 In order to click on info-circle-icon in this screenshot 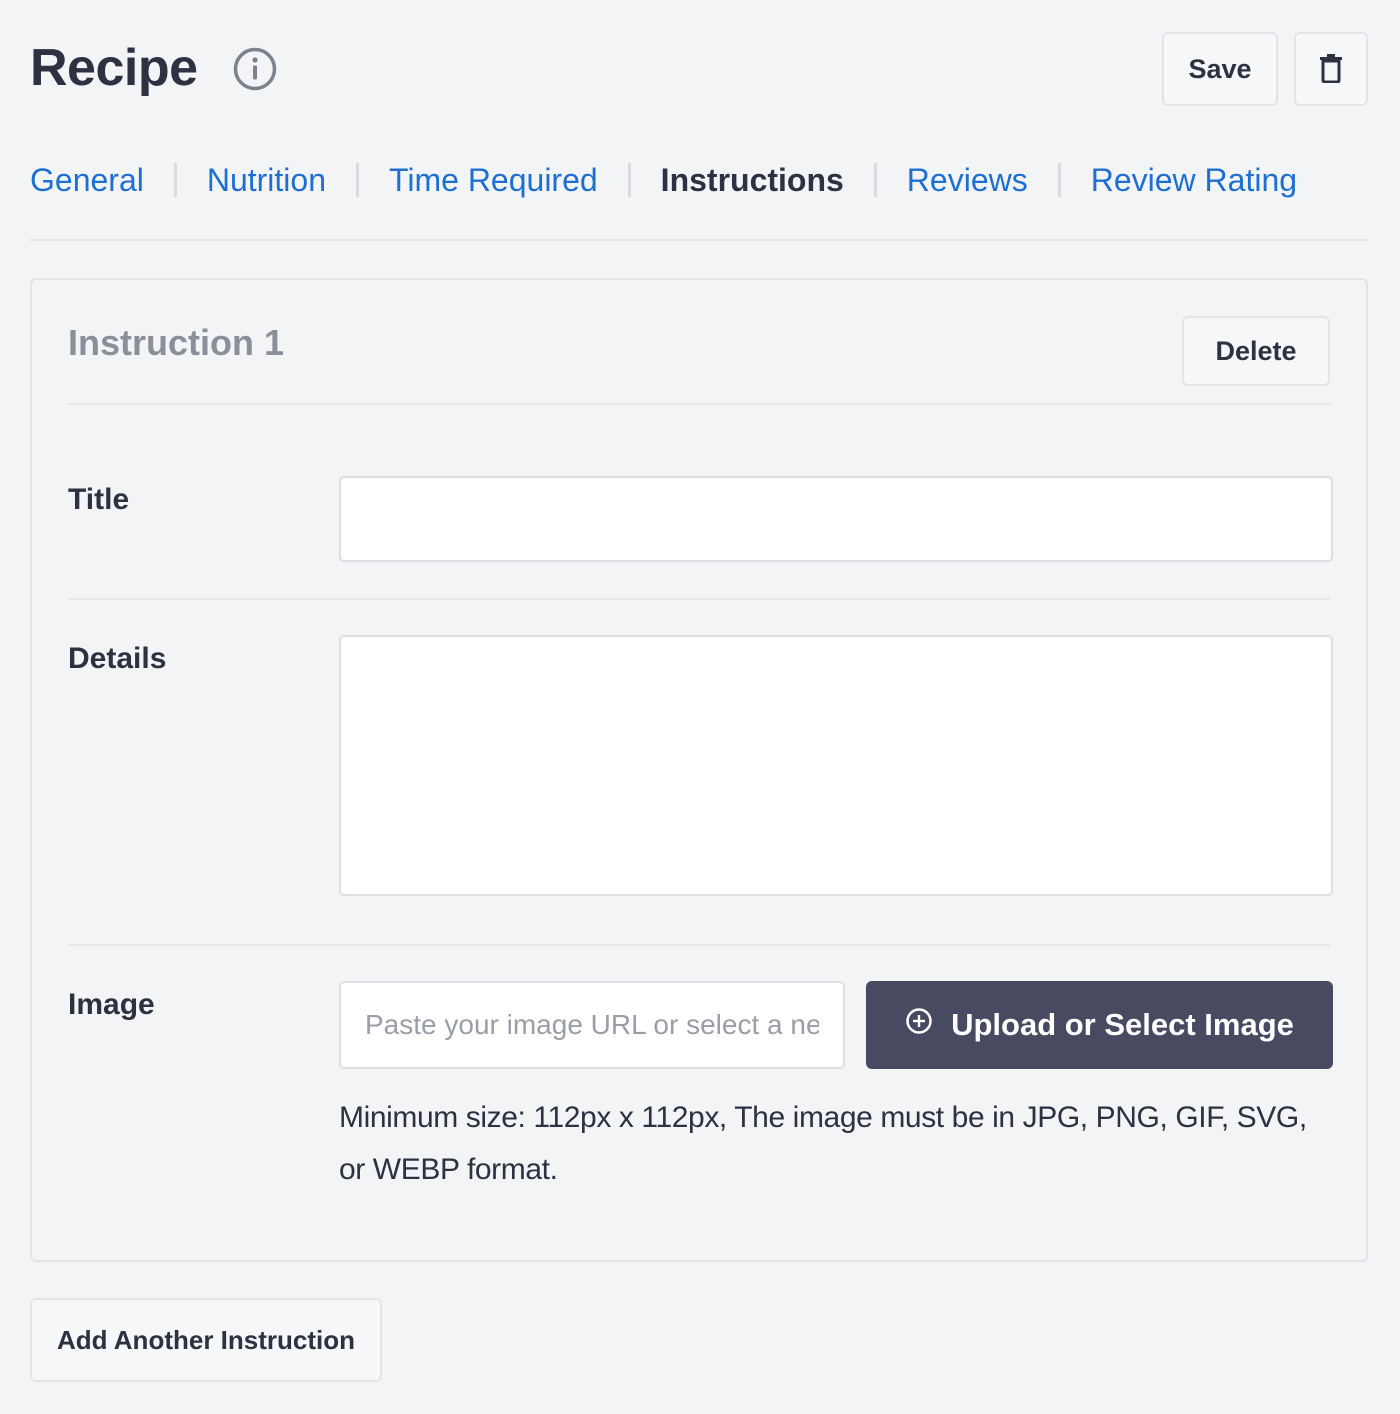, I will do `click(255, 69)`.